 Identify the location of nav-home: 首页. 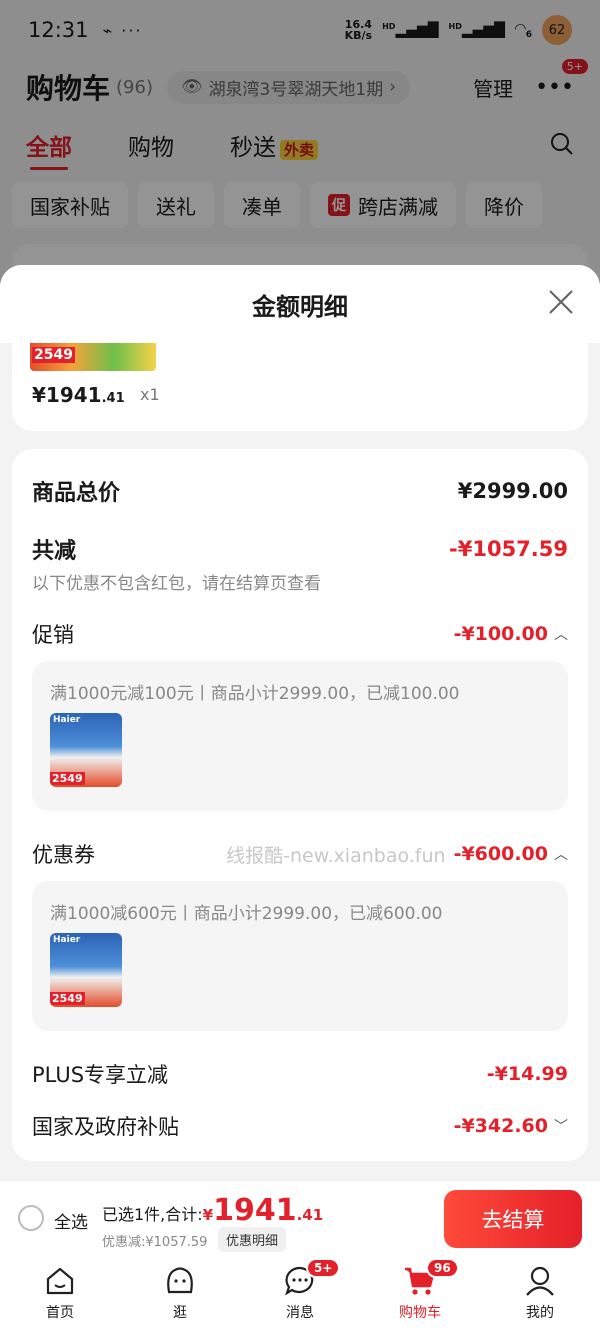
(60, 1294).